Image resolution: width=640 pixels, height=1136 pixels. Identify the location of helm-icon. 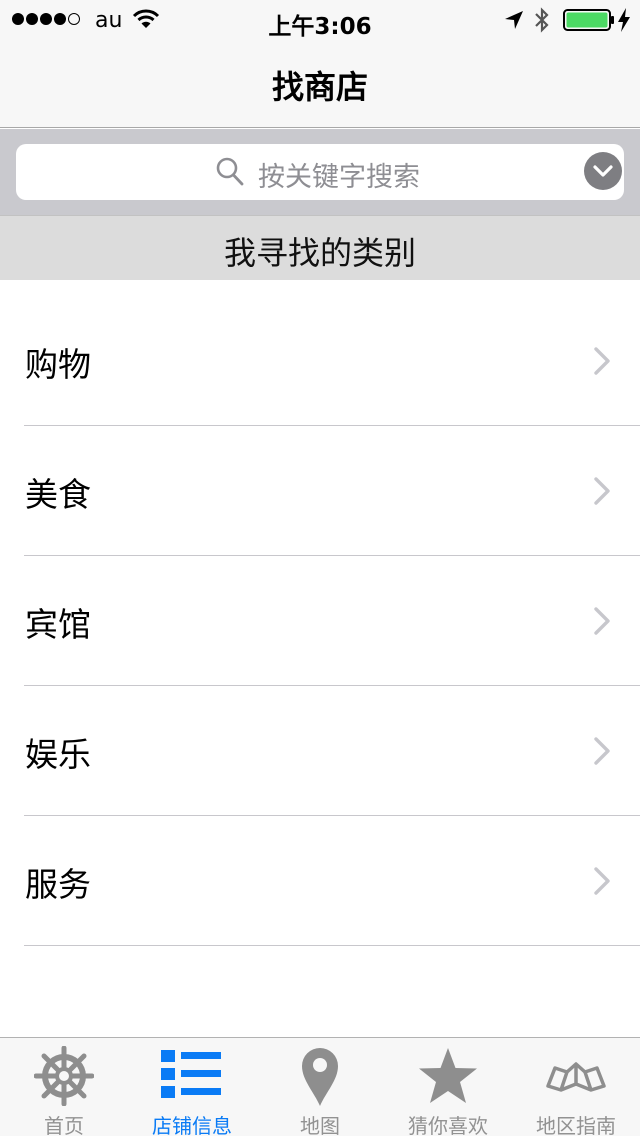
(64, 1076).